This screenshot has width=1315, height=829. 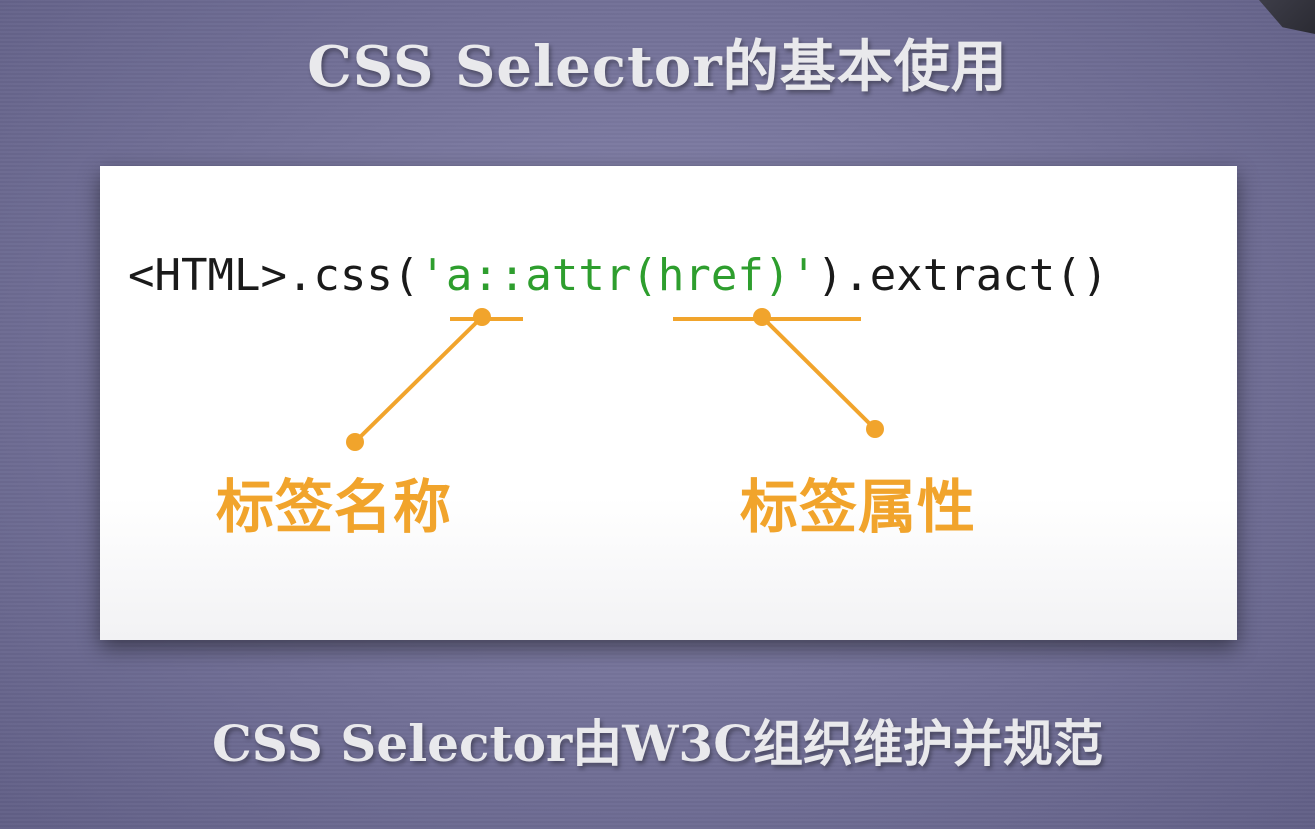 I want to click on tag-name-anchor-dot, so click(x=482, y=317).